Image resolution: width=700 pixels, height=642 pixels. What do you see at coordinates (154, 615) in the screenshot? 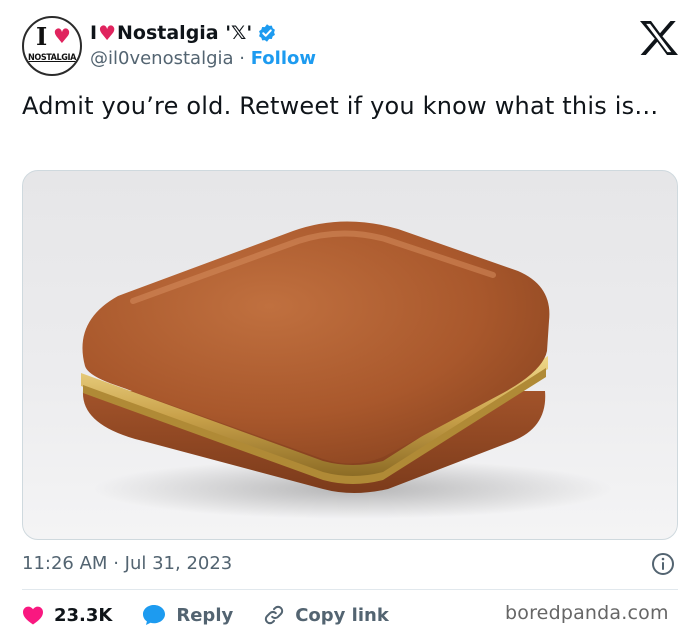
I see `reply-bubble-icon` at bounding box center [154, 615].